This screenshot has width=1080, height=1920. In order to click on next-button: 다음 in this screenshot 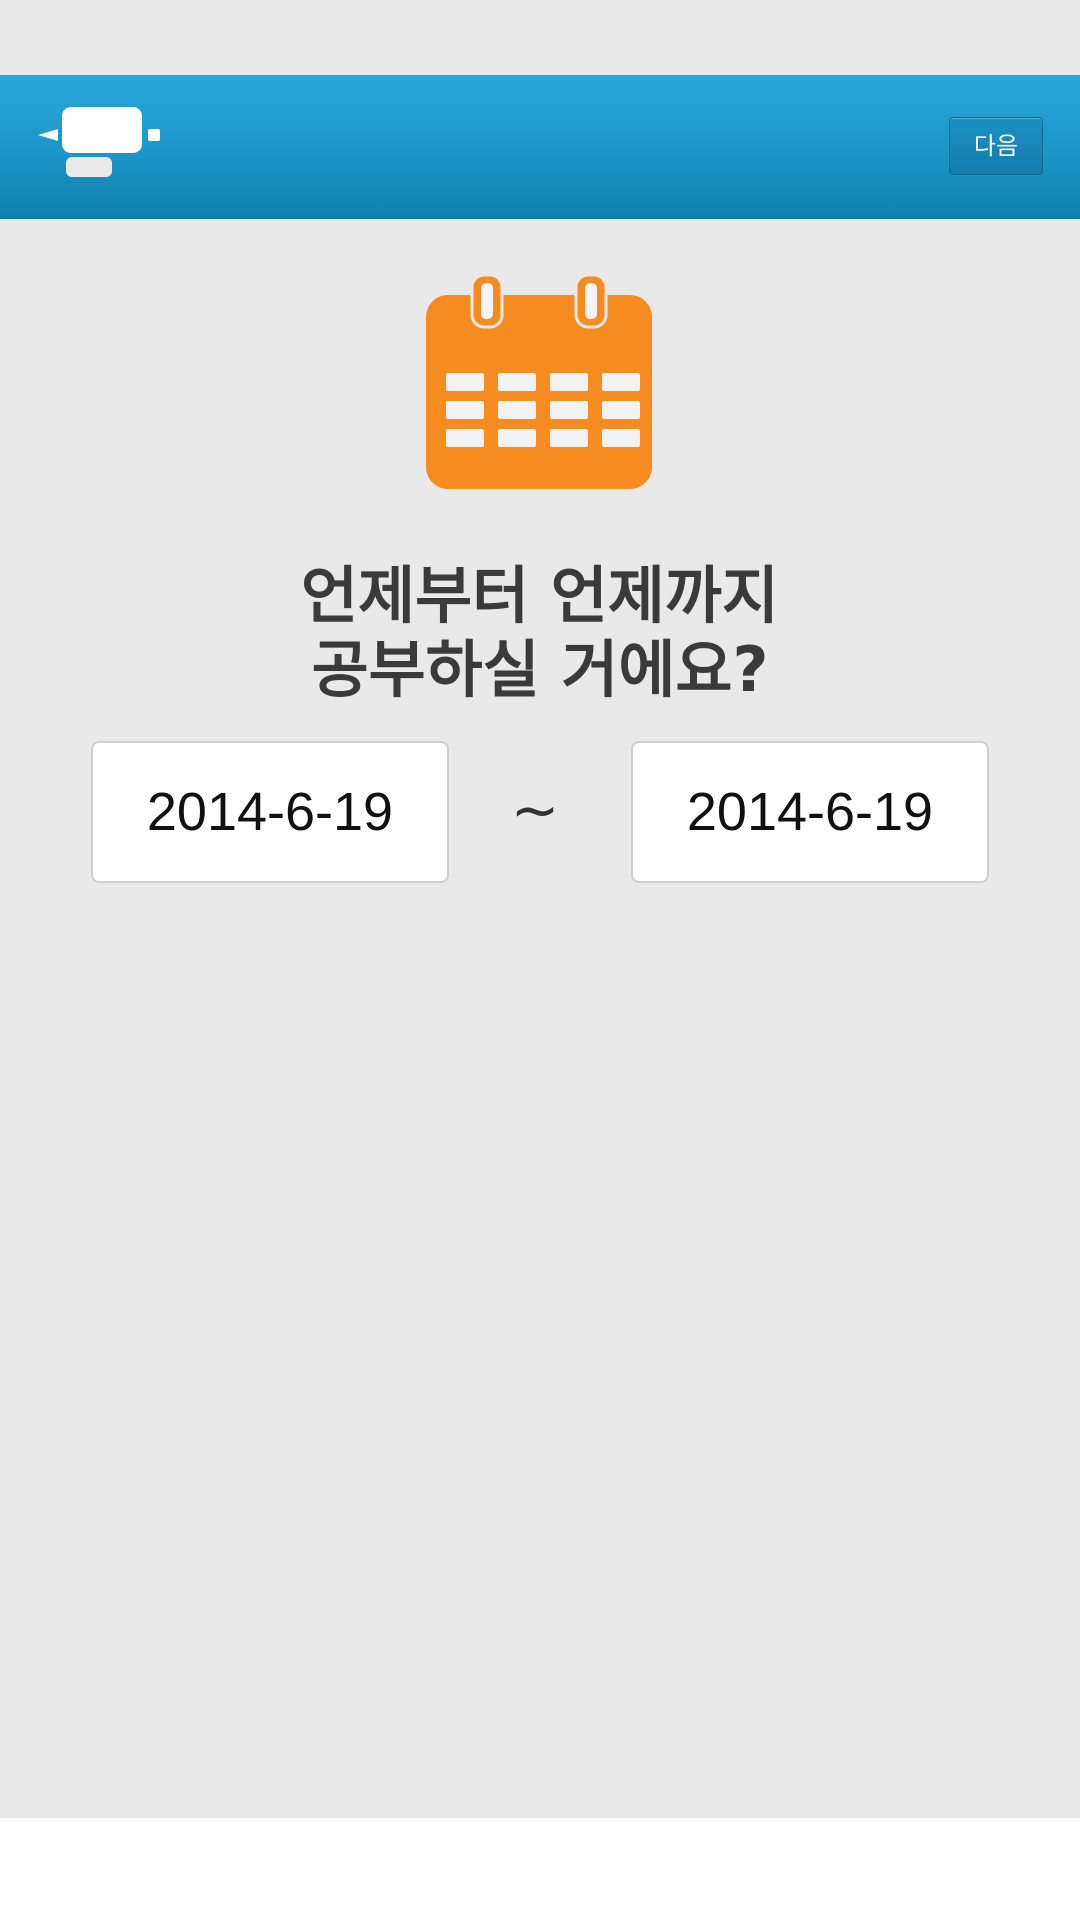, I will do `click(996, 146)`.